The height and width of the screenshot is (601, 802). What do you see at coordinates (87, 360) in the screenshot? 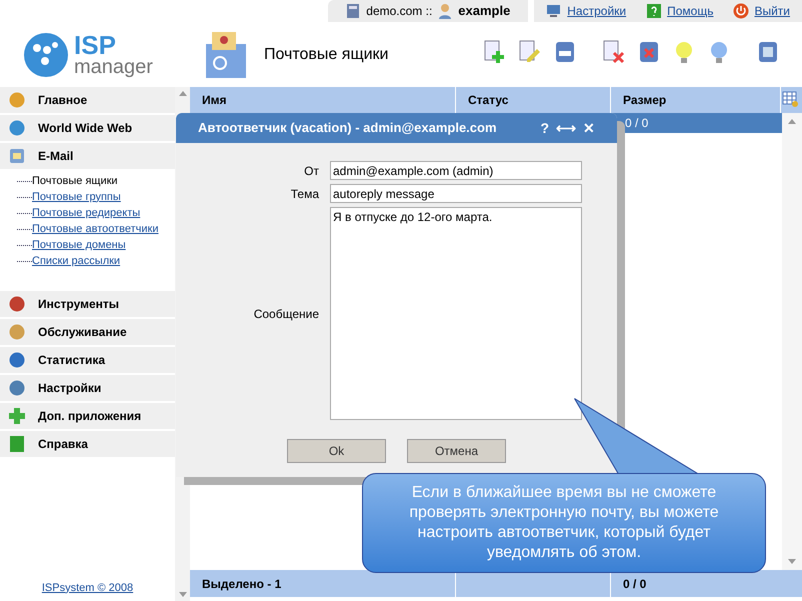
I see `sidebar-section: Статистика` at bounding box center [87, 360].